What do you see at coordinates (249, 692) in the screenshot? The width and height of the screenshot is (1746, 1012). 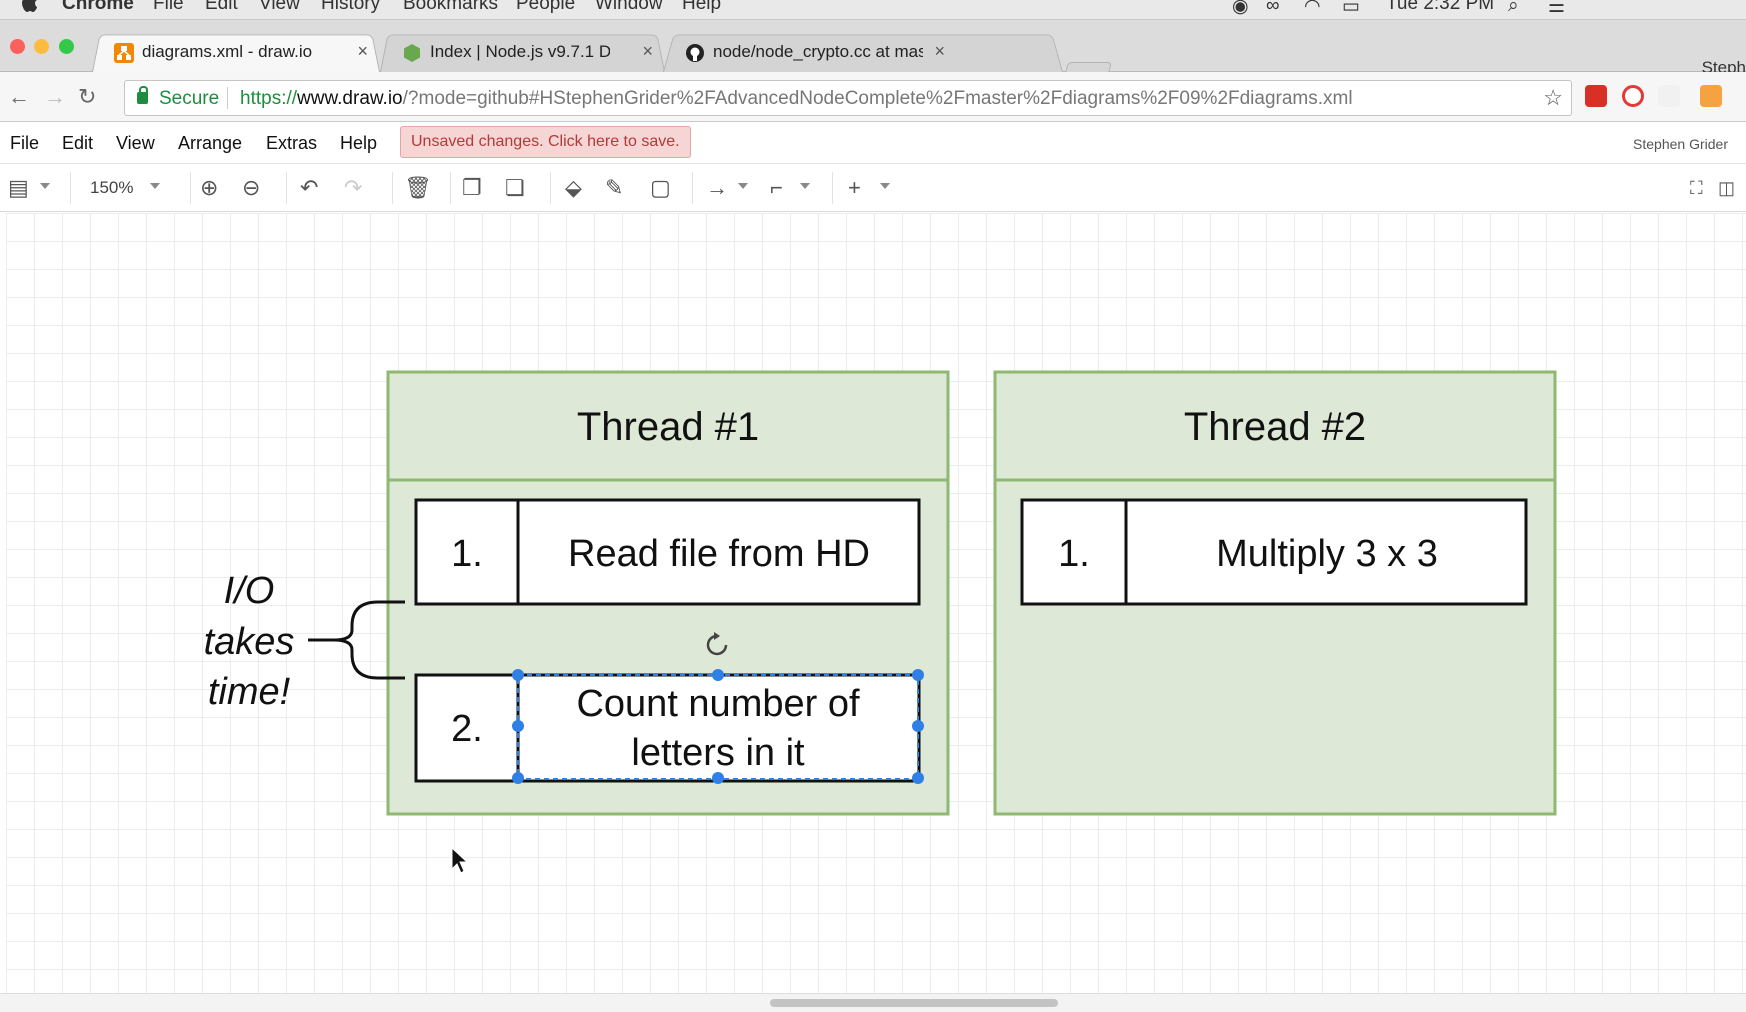 I see `annotation-line-3: time!` at bounding box center [249, 692].